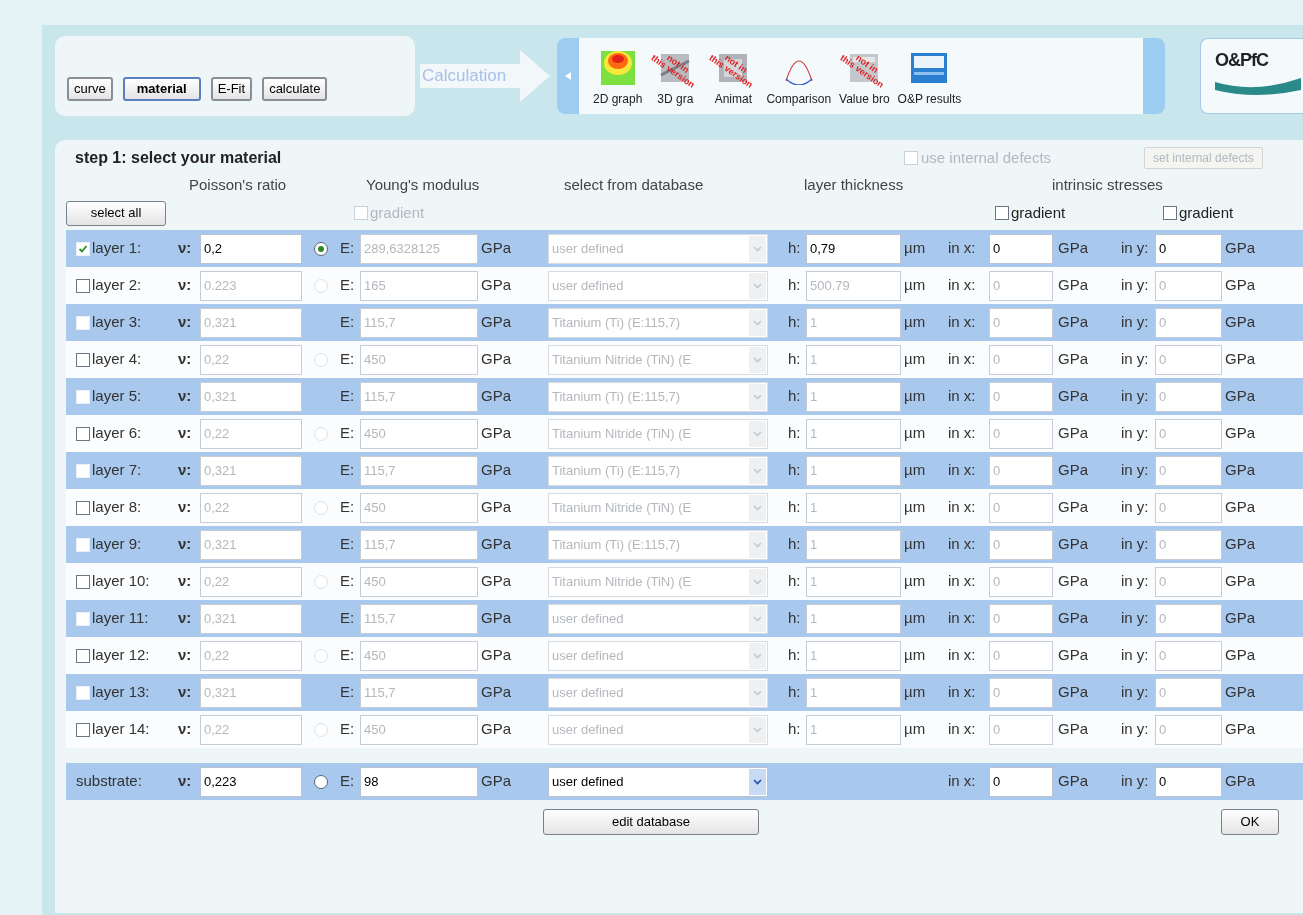 This screenshot has width=1303, height=915. What do you see at coordinates (90, 88) in the screenshot?
I see `mode-button: curve` at bounding box center [90, 88].